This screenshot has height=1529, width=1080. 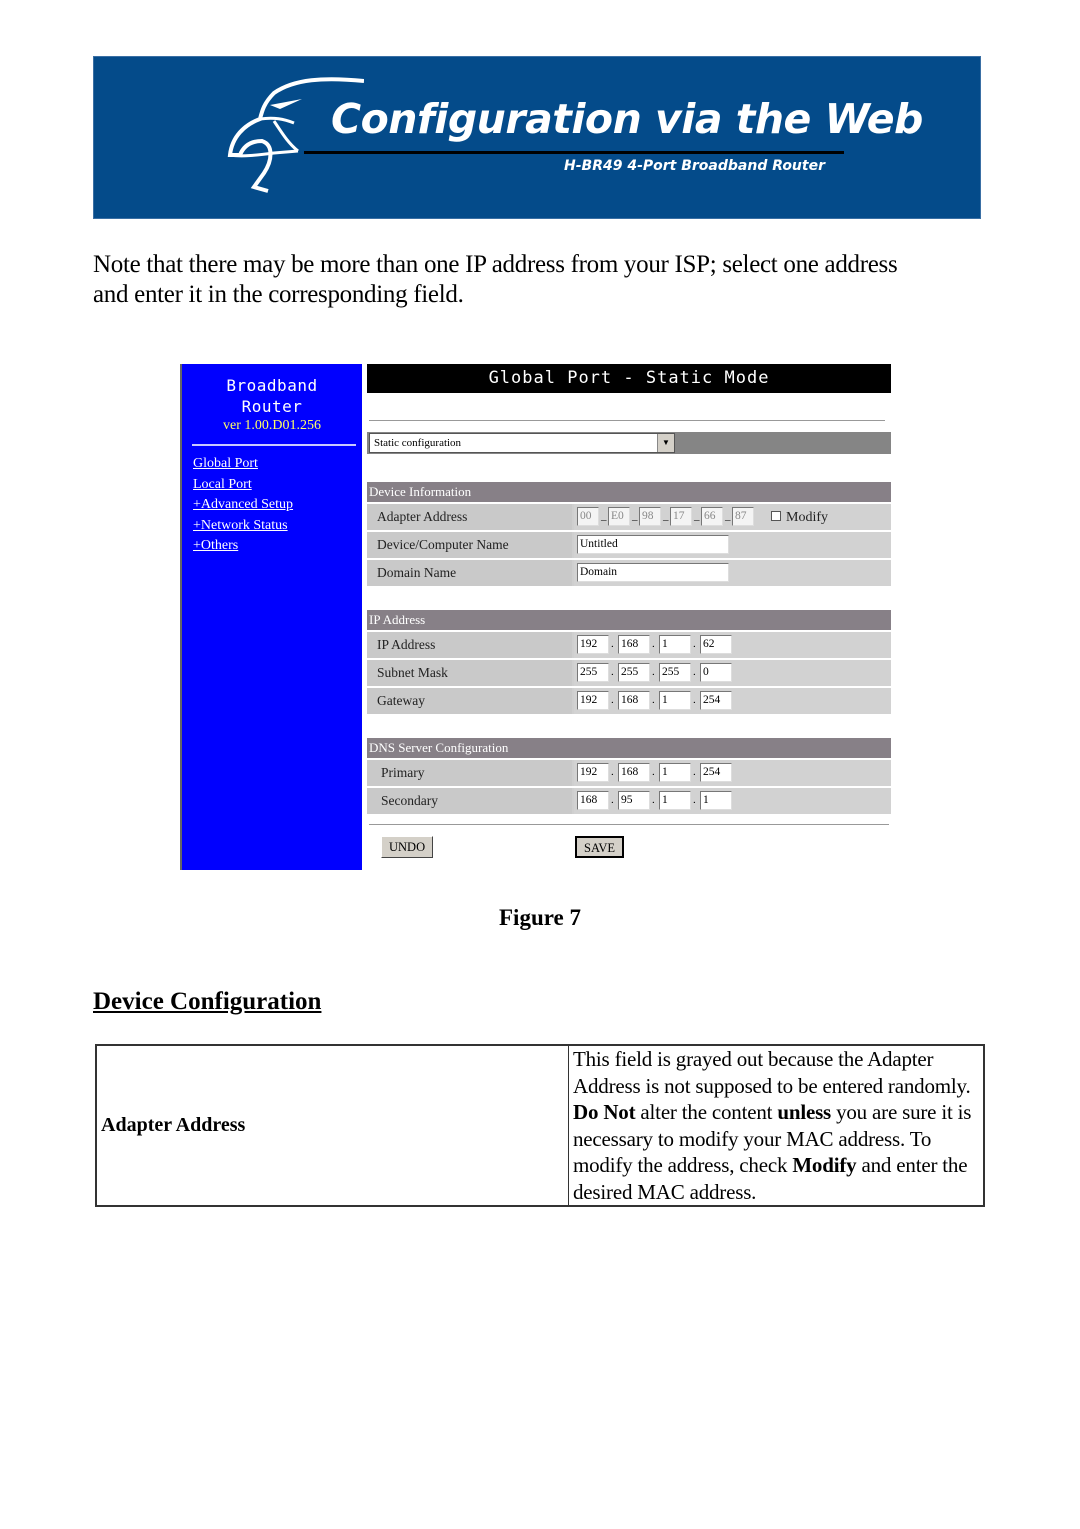 I want to click on section-heading: Device Configuration, so click(x=207, y=1001).